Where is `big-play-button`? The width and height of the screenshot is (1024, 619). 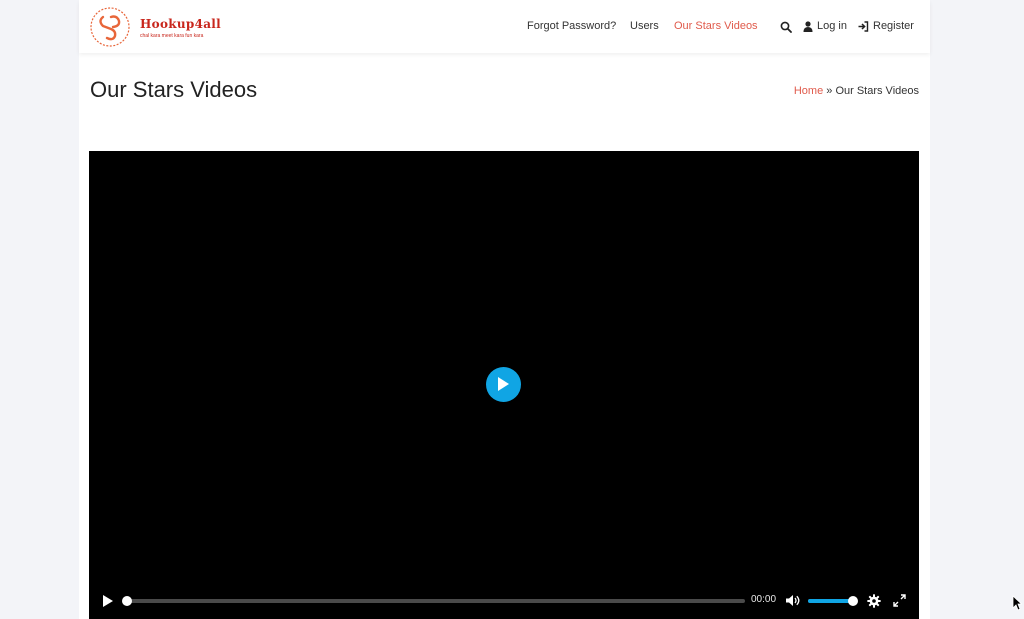 big-play-button is located at coordinates (503, 384).